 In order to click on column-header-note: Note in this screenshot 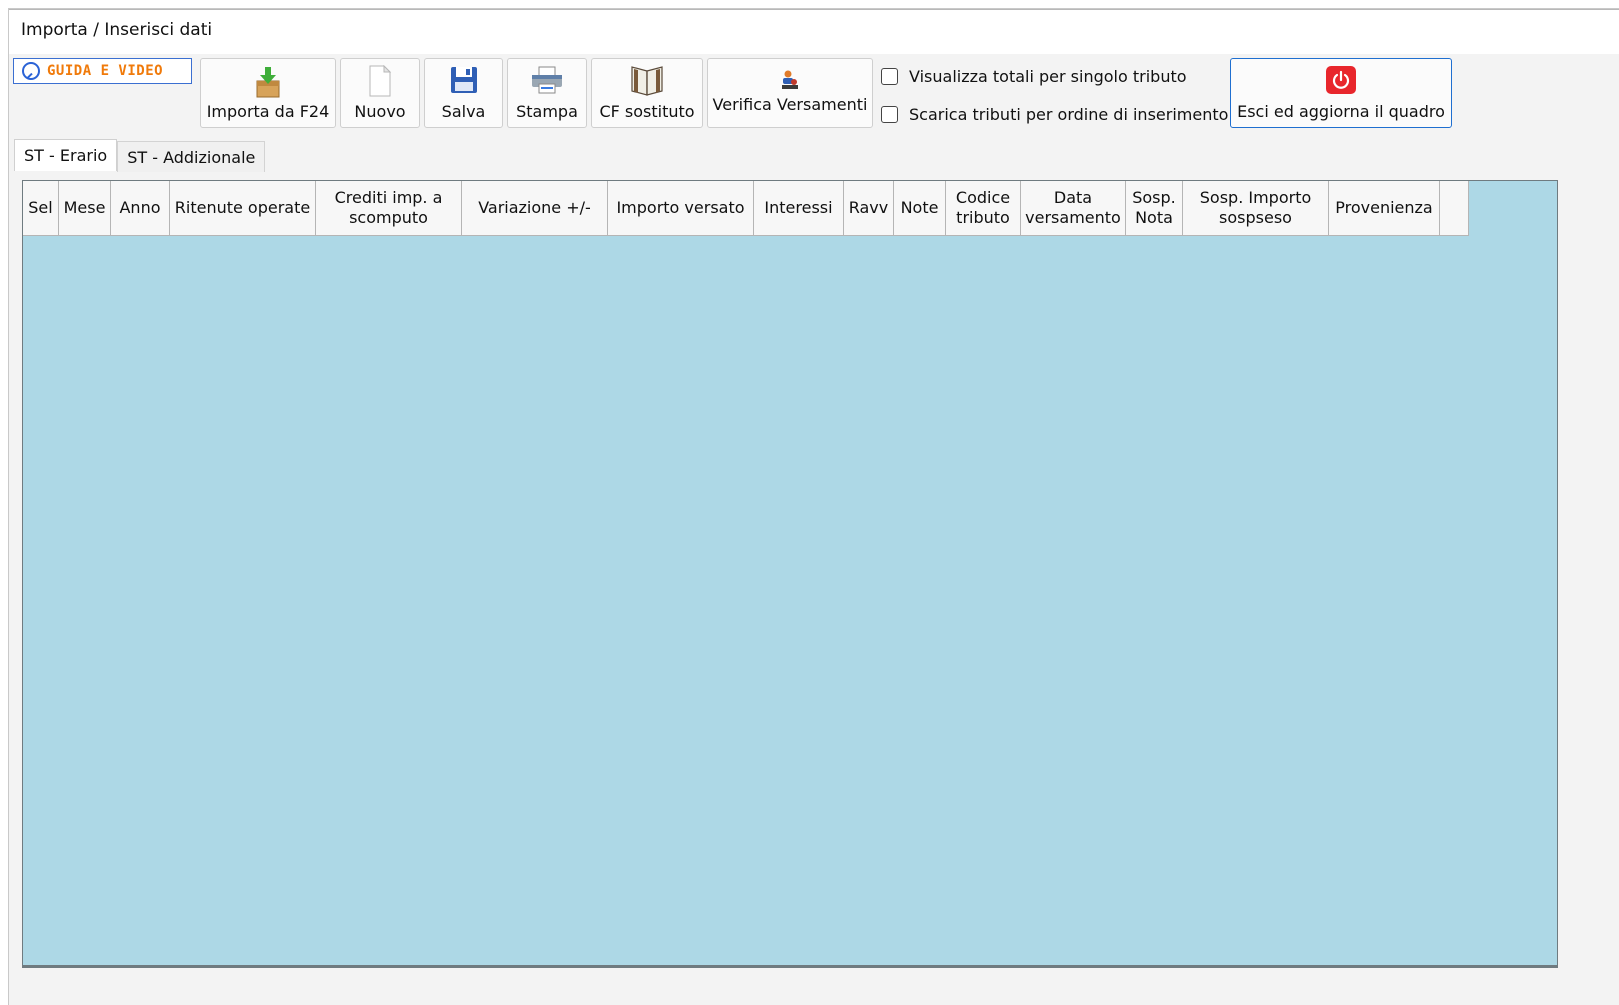, I will do `click(920, 208)`.